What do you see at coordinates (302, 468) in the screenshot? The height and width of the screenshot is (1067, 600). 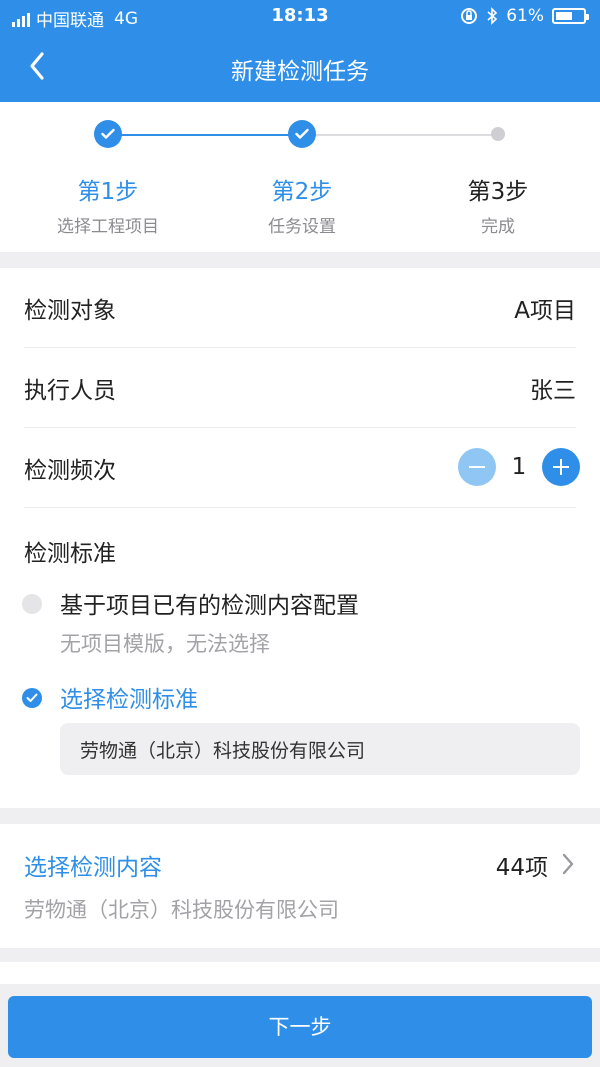 I see `frequency-row: 检测频次 1` at bounding box center [302, 468].